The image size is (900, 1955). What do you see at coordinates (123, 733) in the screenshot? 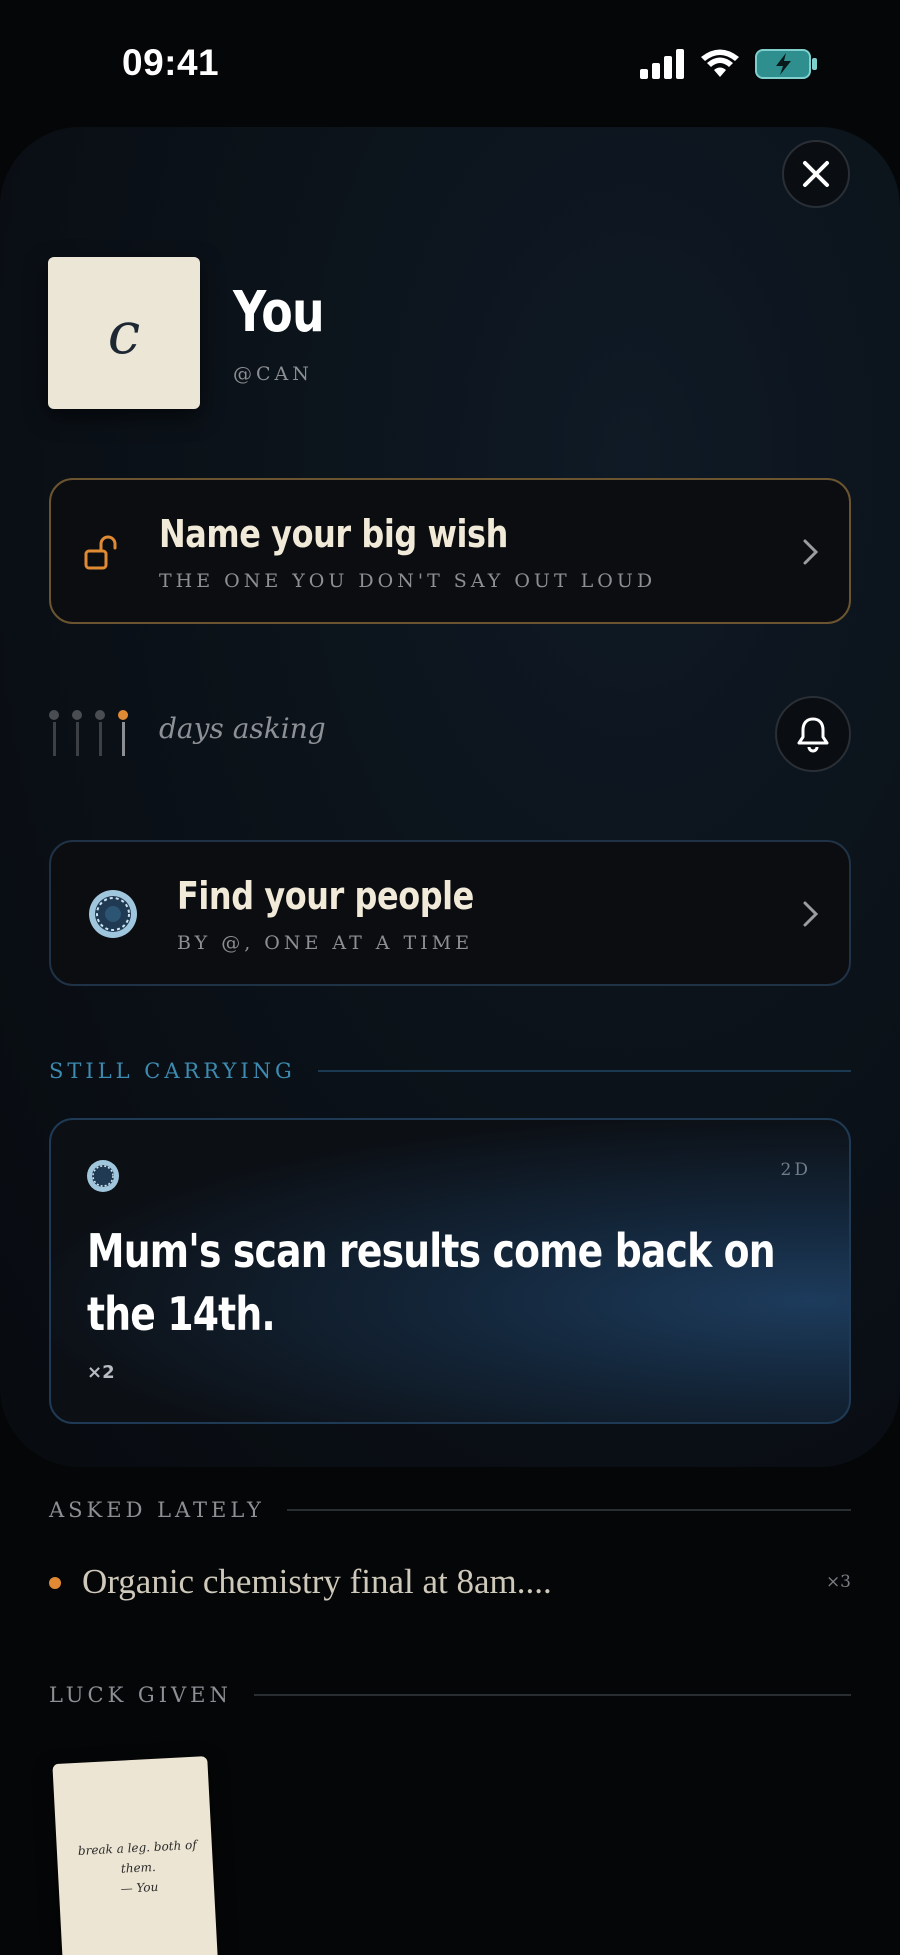
I see `day-tick-active` at bounding box center [123, 733].